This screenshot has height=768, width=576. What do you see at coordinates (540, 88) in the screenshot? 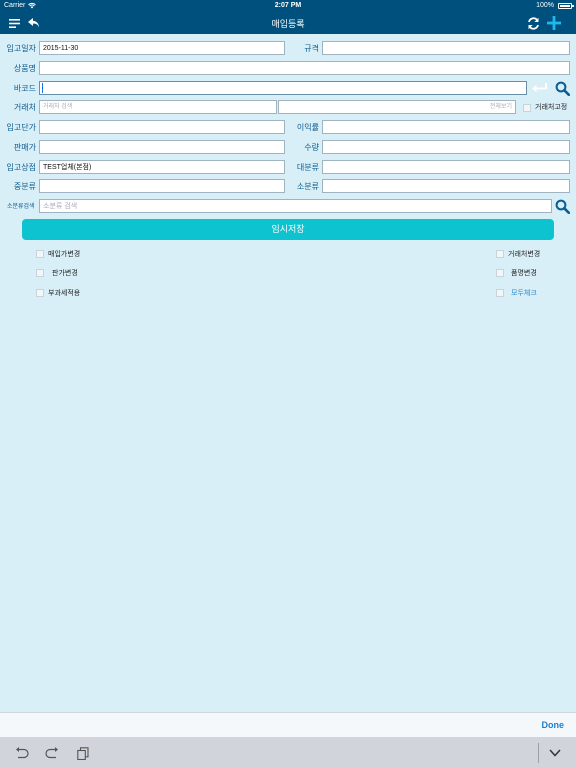
I see `enter-icon` at bounding box center [540, 88].